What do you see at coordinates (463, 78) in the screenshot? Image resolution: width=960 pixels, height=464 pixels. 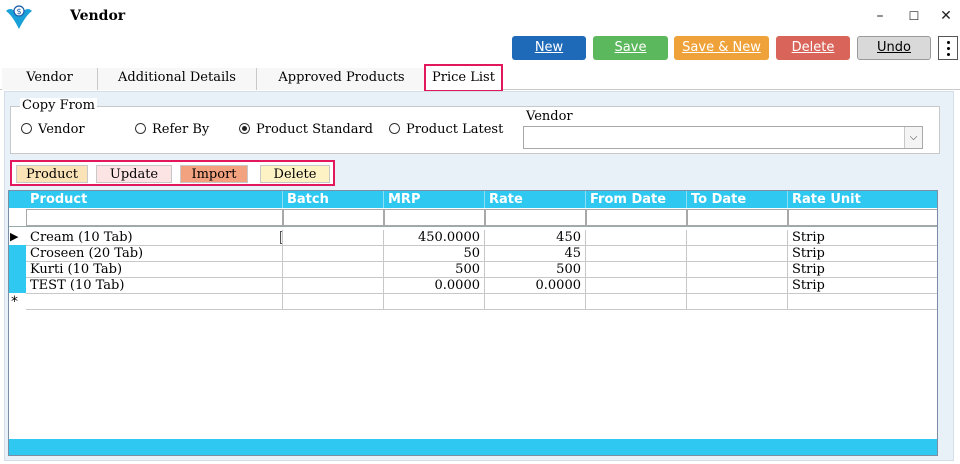 I see `tab-price-list: Price List` at bounding box center [463, 78].